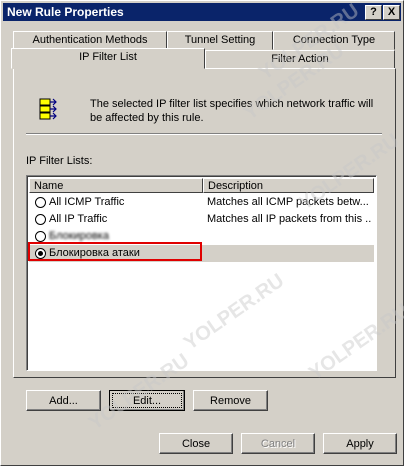 Image resolution: width=404 pixels, height=466 pixels. What do you see at coordinates (116, 185) in the screenshot?
I see `column-header-name: Name` at bounding box center [116, 185].